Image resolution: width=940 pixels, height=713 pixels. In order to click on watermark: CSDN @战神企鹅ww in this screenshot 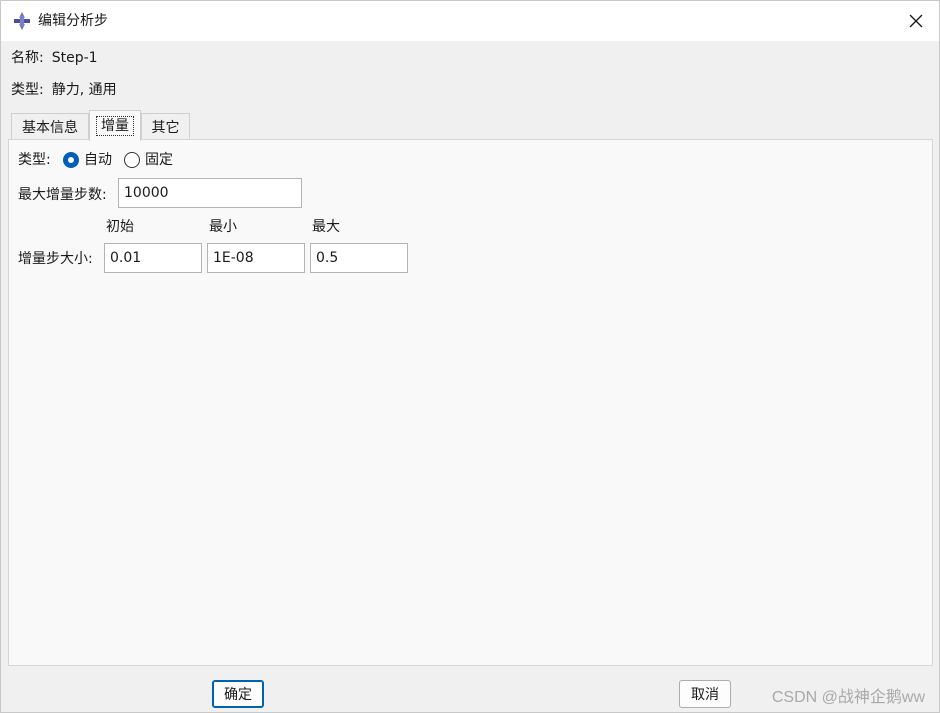, I will do `click(848, 697)`.